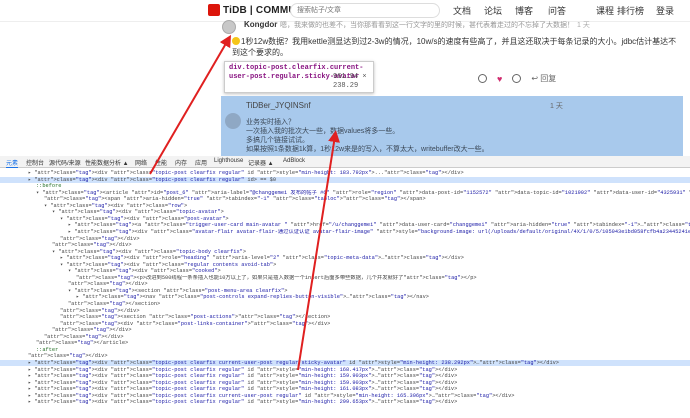  Describe the element at coordinates (270, 122) in the screenshot. I see `post-line: 业务实时插入？` at that location.